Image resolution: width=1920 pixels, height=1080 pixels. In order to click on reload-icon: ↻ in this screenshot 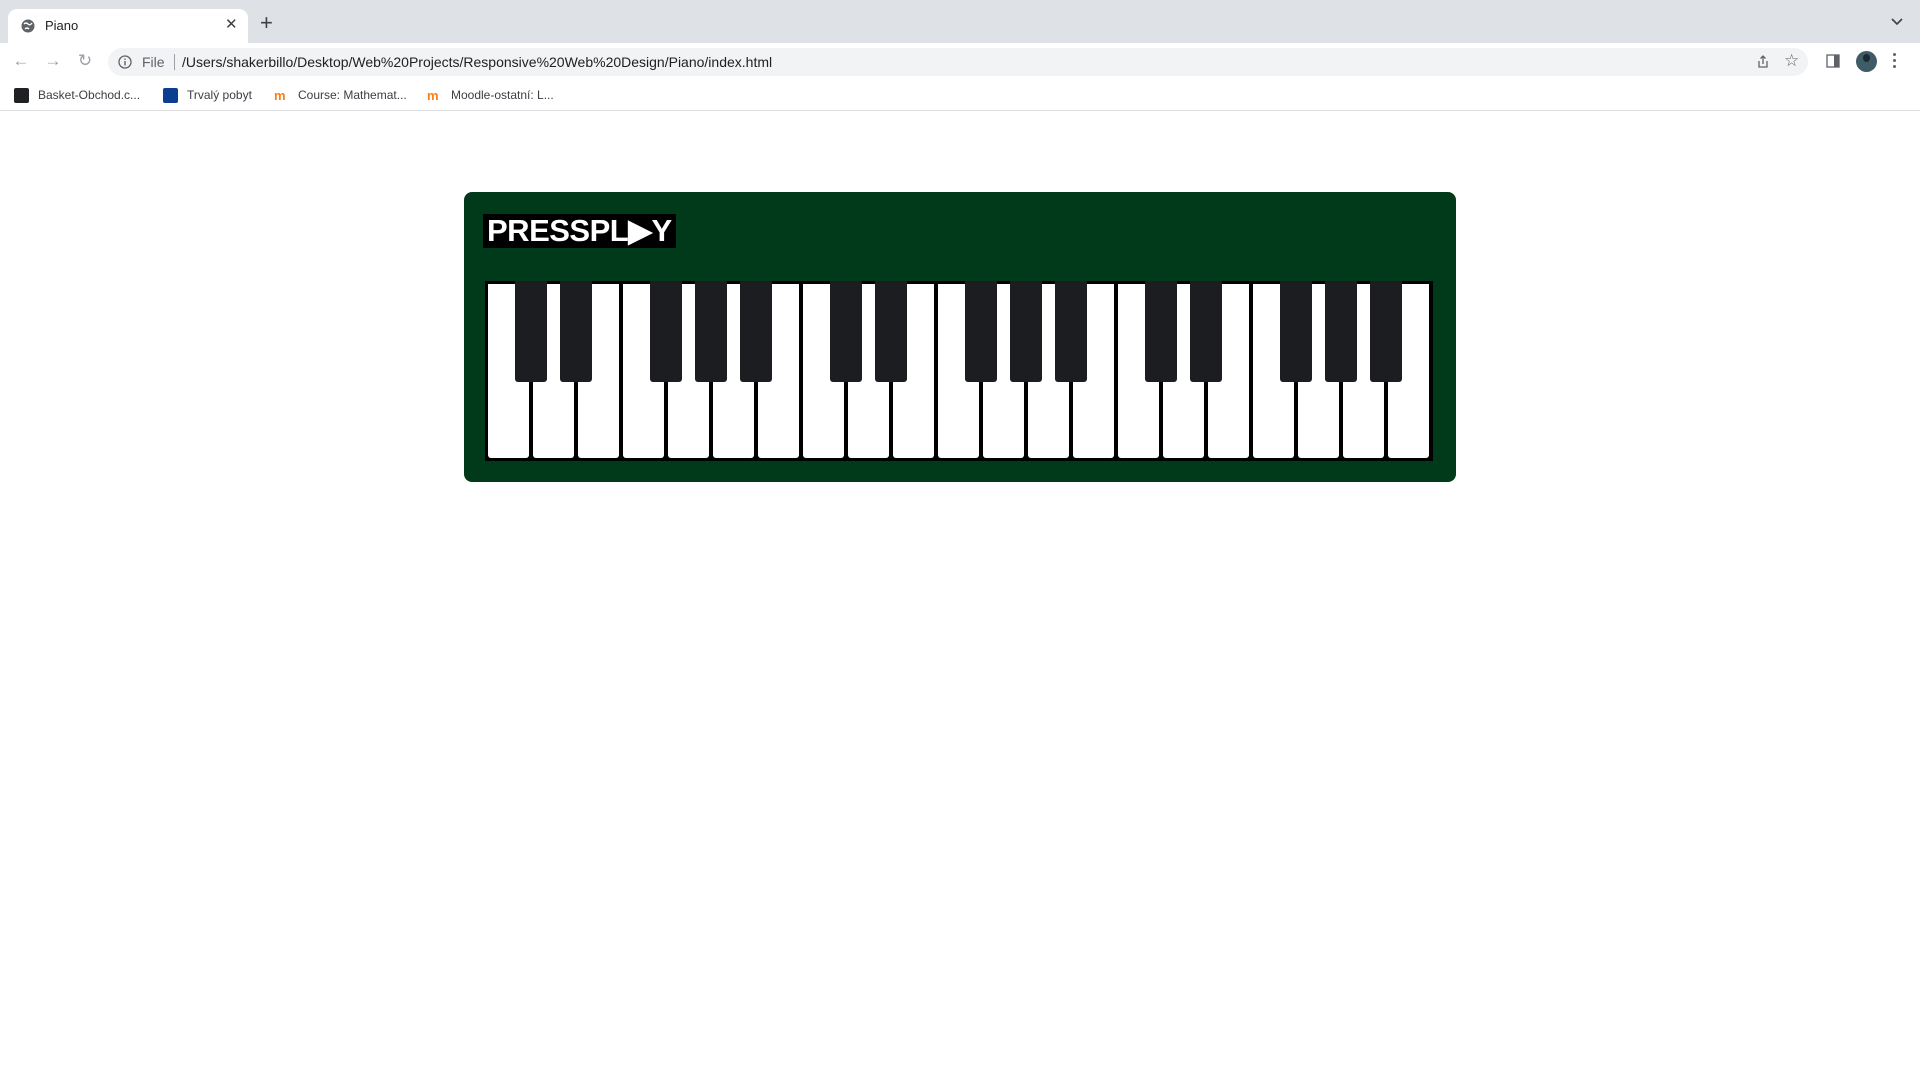, I will do `click(85, 61)`.